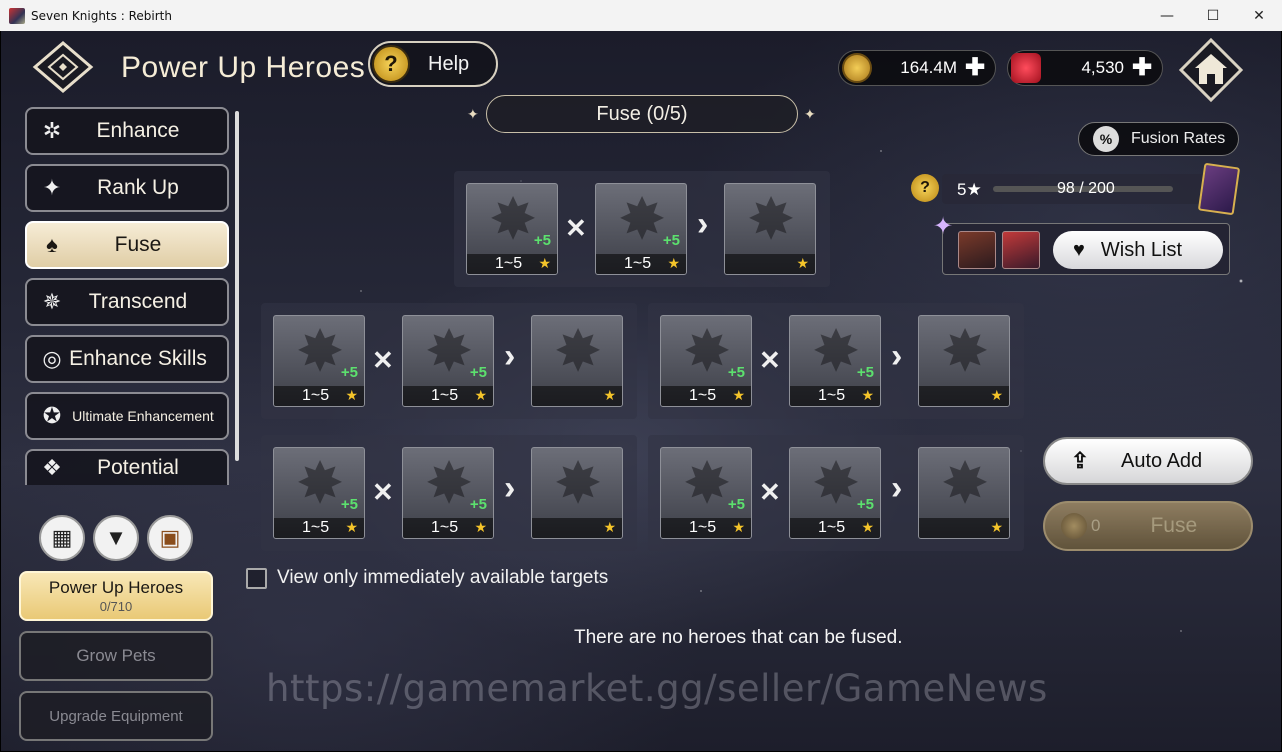  What do you see at coordinates (969, 189) in the screenshot?
I see `progress-stars: 5★` at bounding box center [969, 189].